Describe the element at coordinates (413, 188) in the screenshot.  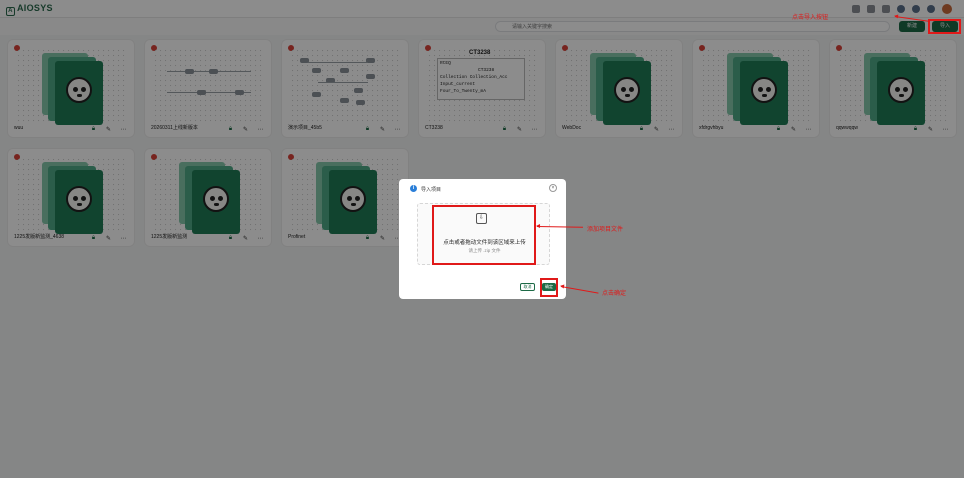
I see `info-icon: i` at that location.